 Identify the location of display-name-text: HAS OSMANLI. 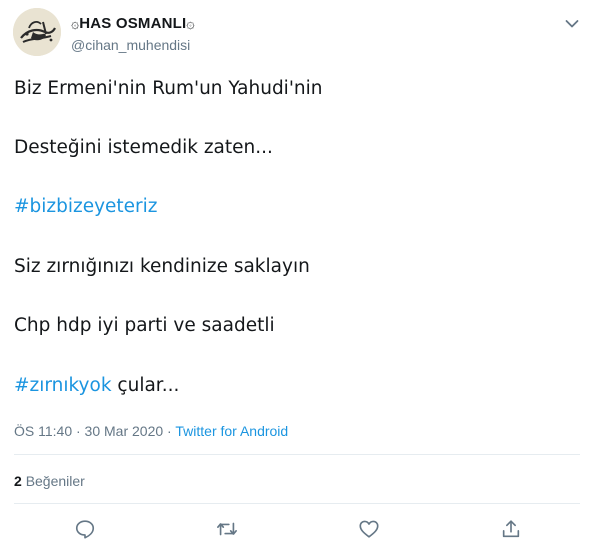
(133, 23).